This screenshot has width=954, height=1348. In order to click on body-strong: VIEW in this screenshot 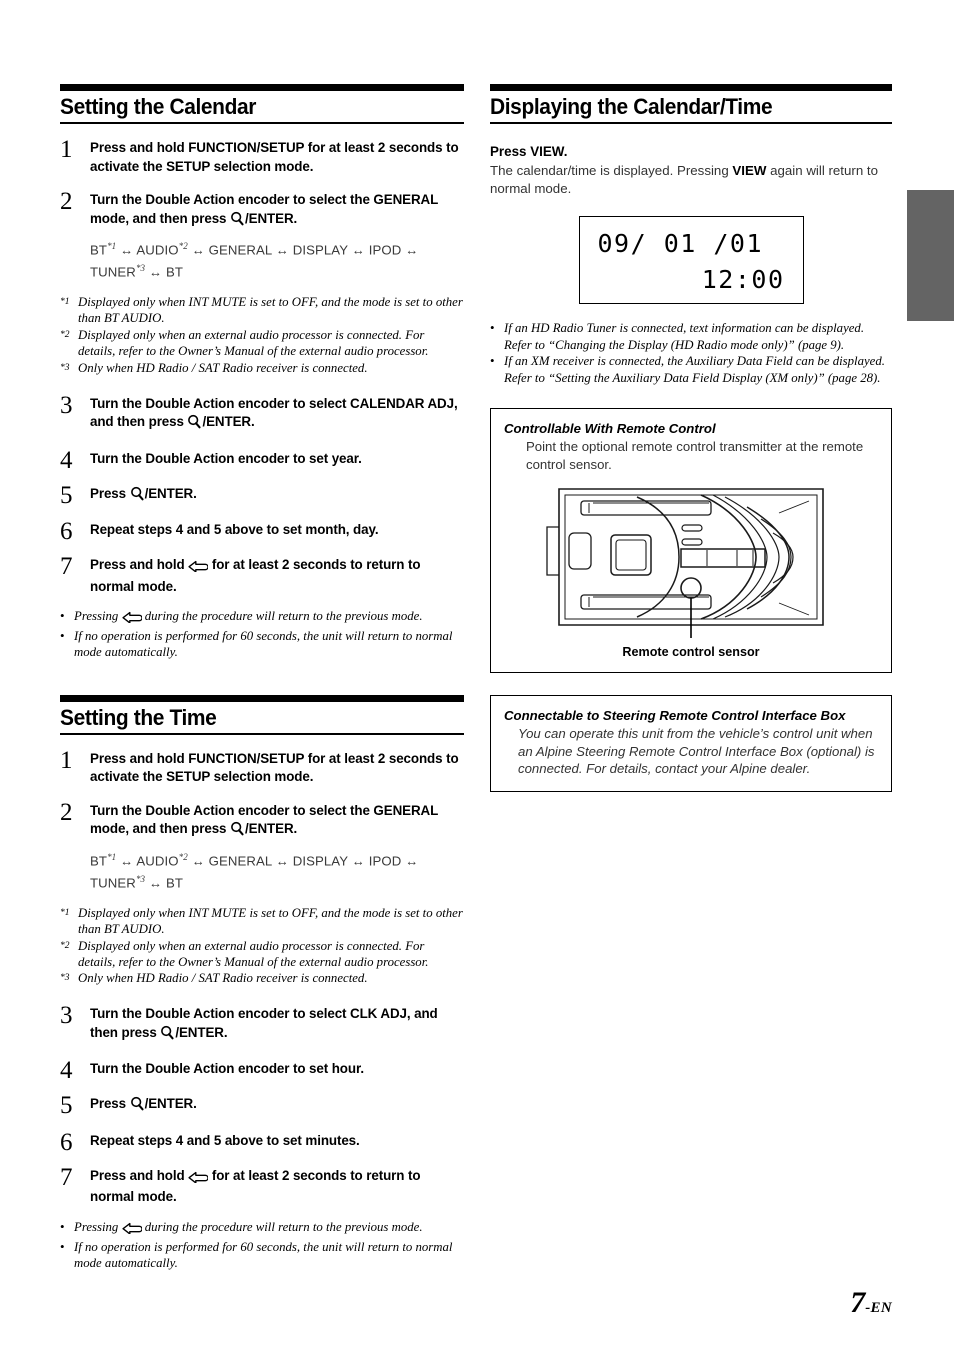, I will do `click(749, 171)`.